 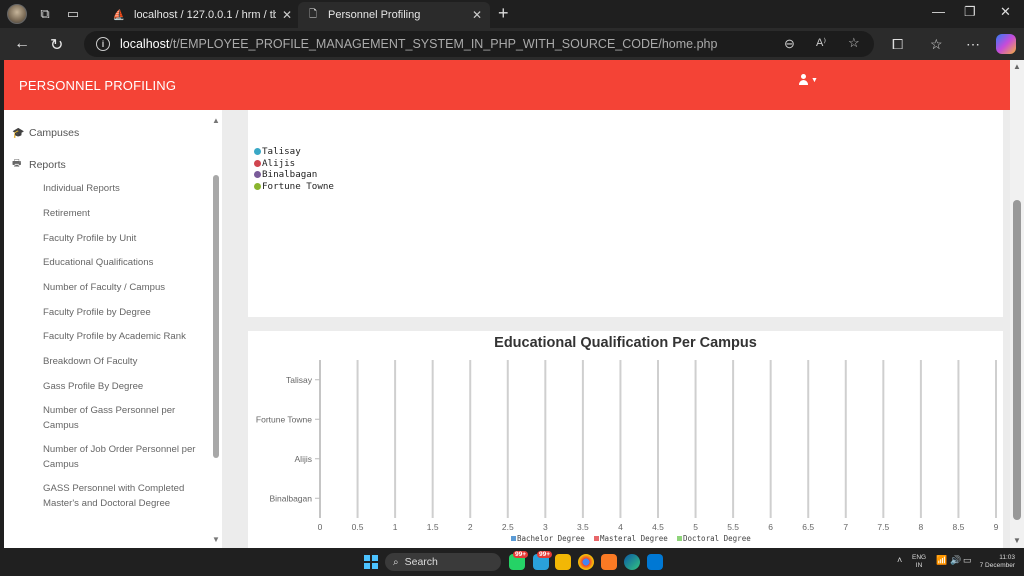 I want to click on copilot-icon, so click(x=1006, y=44).